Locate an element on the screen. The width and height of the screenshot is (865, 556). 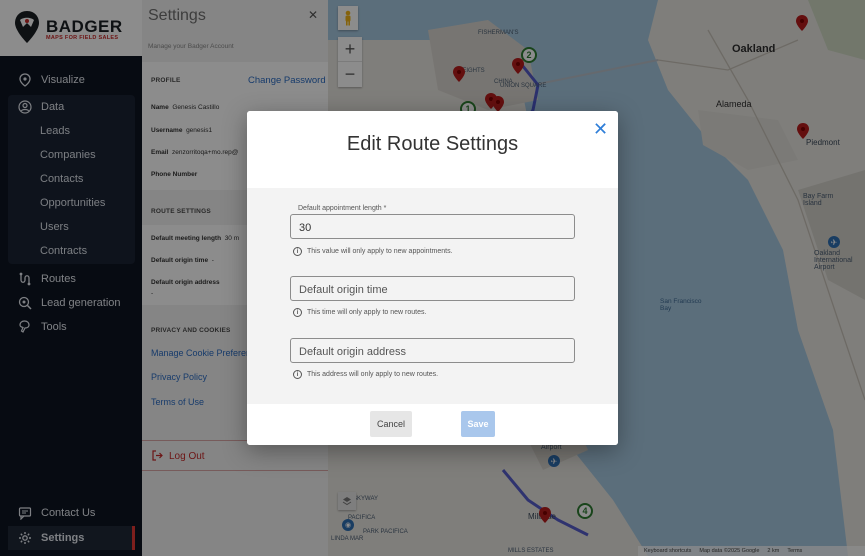
origin-time-input: Default origin time is located at coordinates (432, 288).